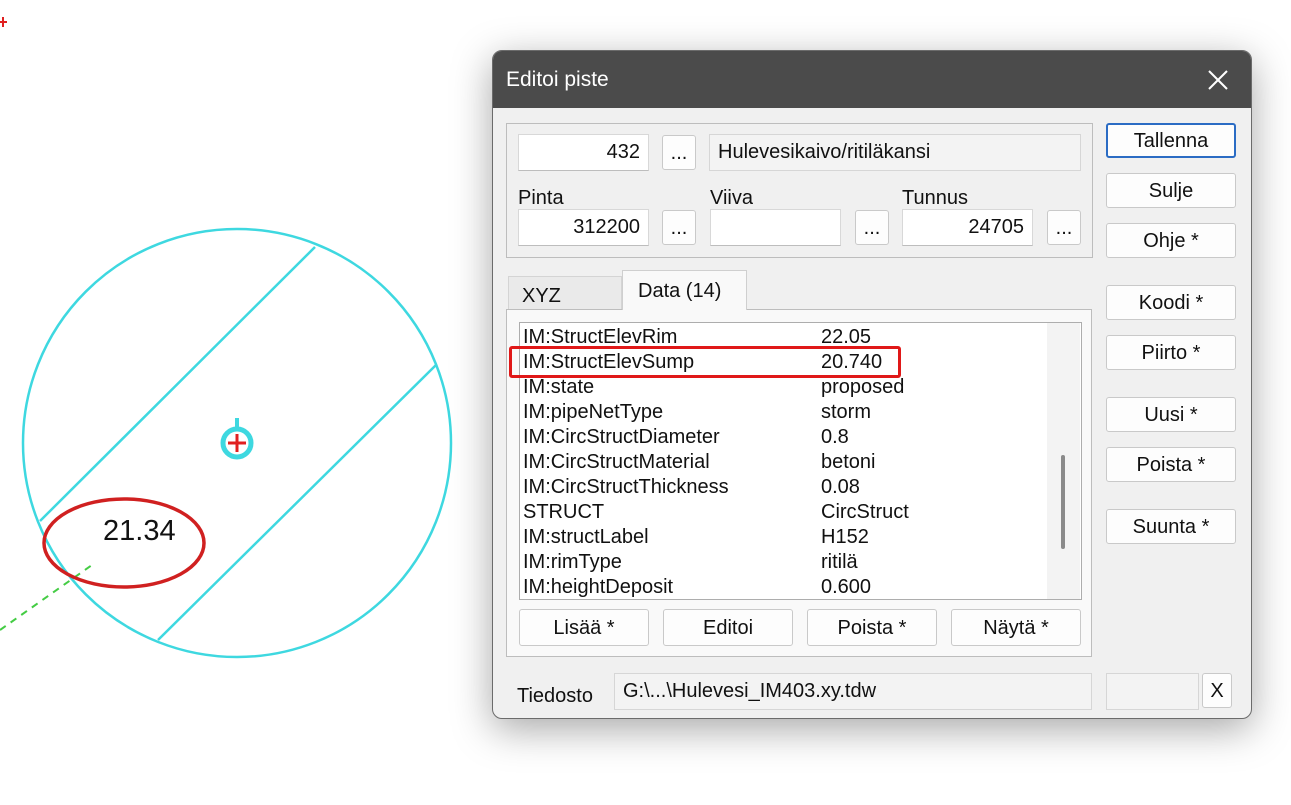 The width and height of the screenshot is (1291, 805). I want to click on structure-line-lower, so click(297, 502).